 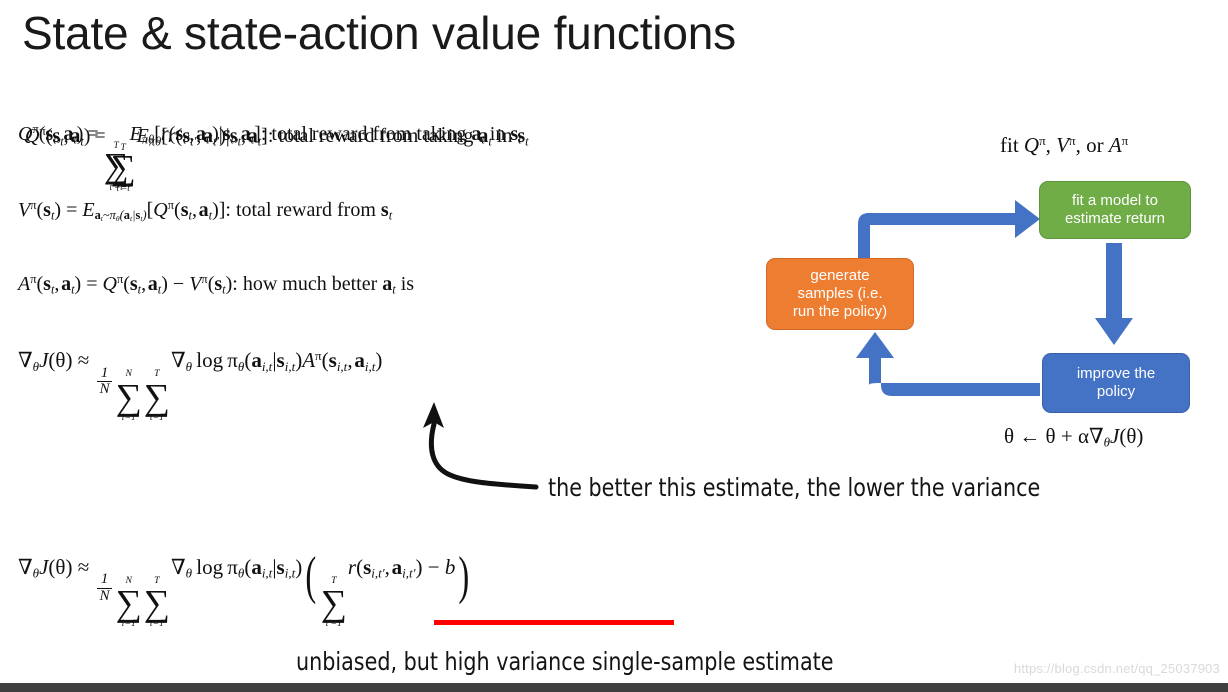 I want to click on generate-samples-line2: samples (i.e., so click(x=840, y=293).